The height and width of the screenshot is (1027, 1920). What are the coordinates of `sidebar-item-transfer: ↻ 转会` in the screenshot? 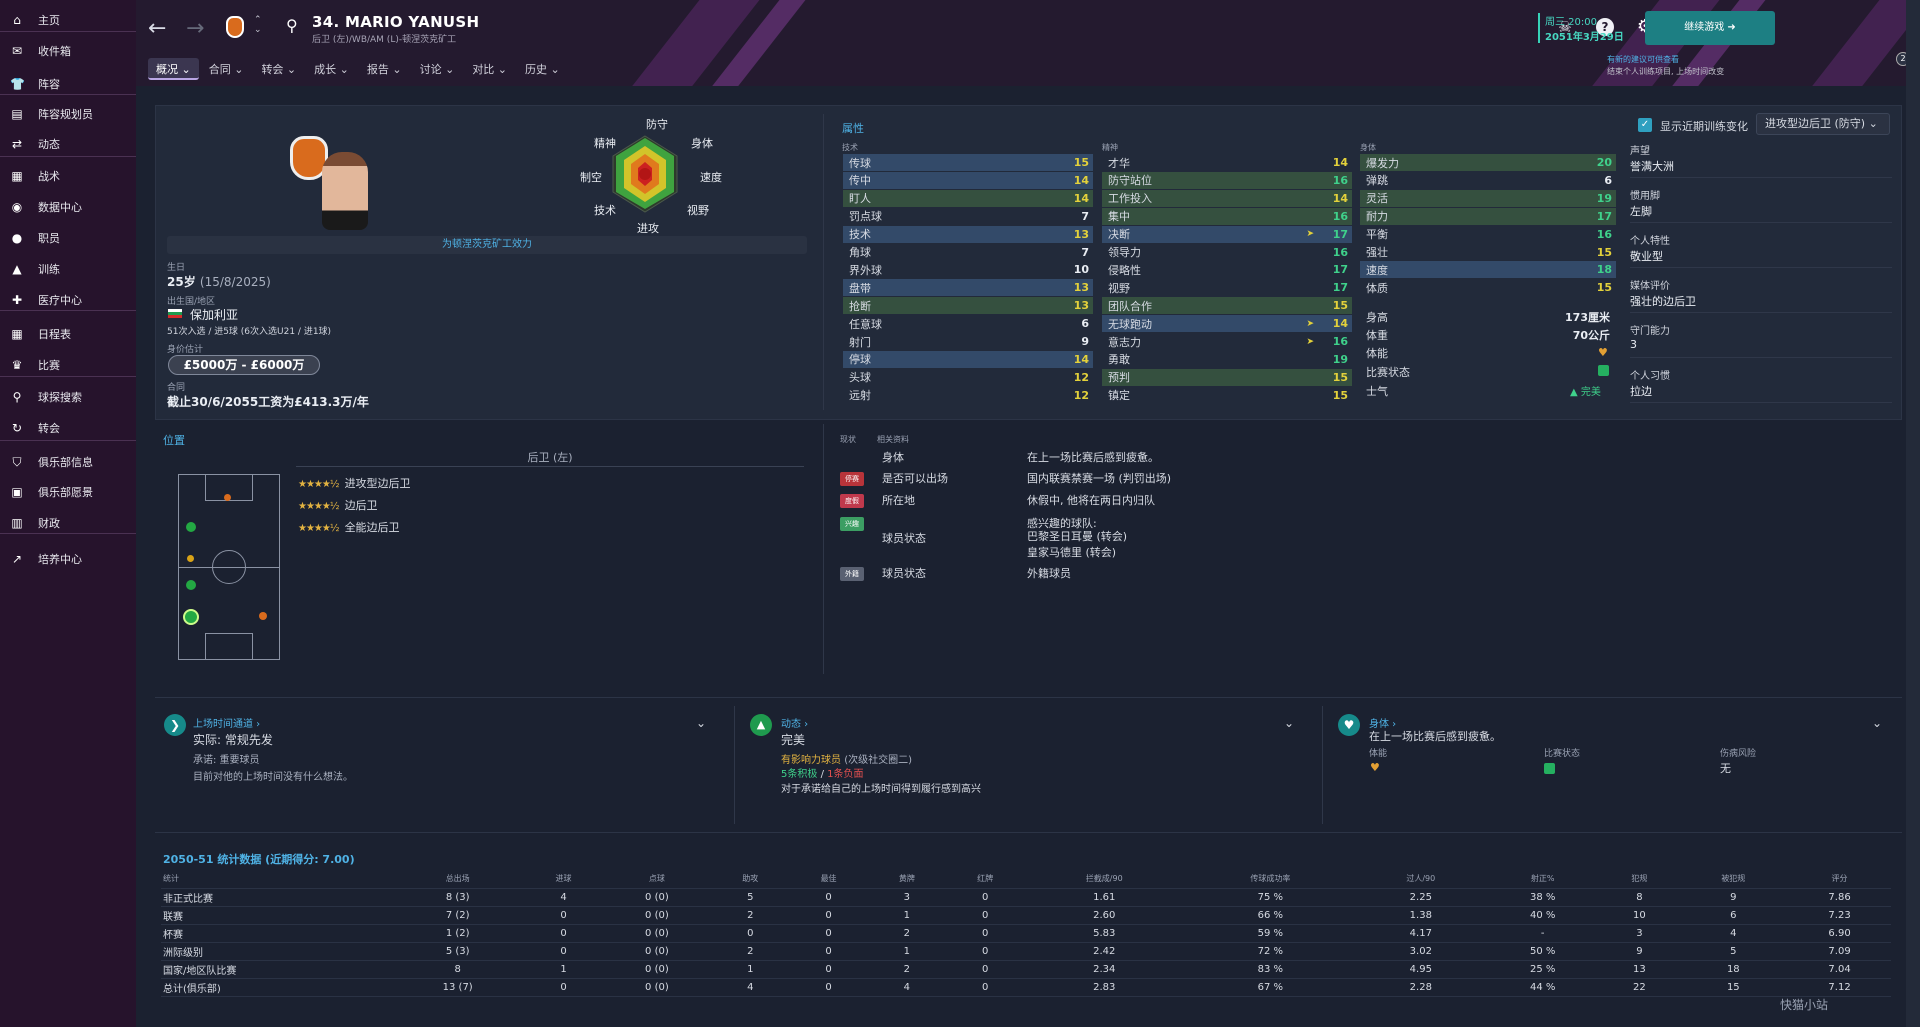 It's located at (68, 428).